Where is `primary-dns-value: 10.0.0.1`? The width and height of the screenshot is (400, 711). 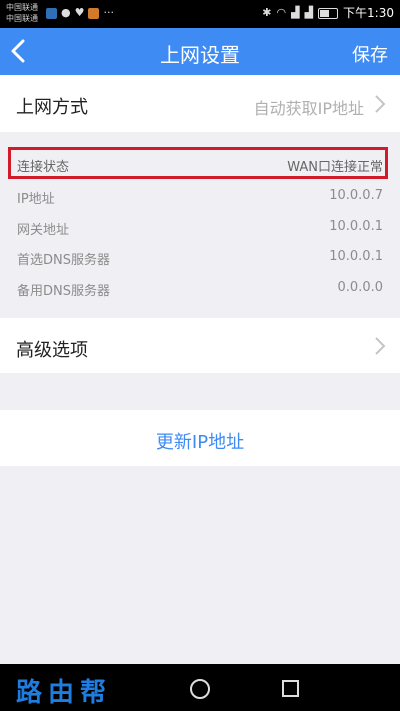
primary-dns-value: 10.0.0.1 is located at coordinates (356, 256).